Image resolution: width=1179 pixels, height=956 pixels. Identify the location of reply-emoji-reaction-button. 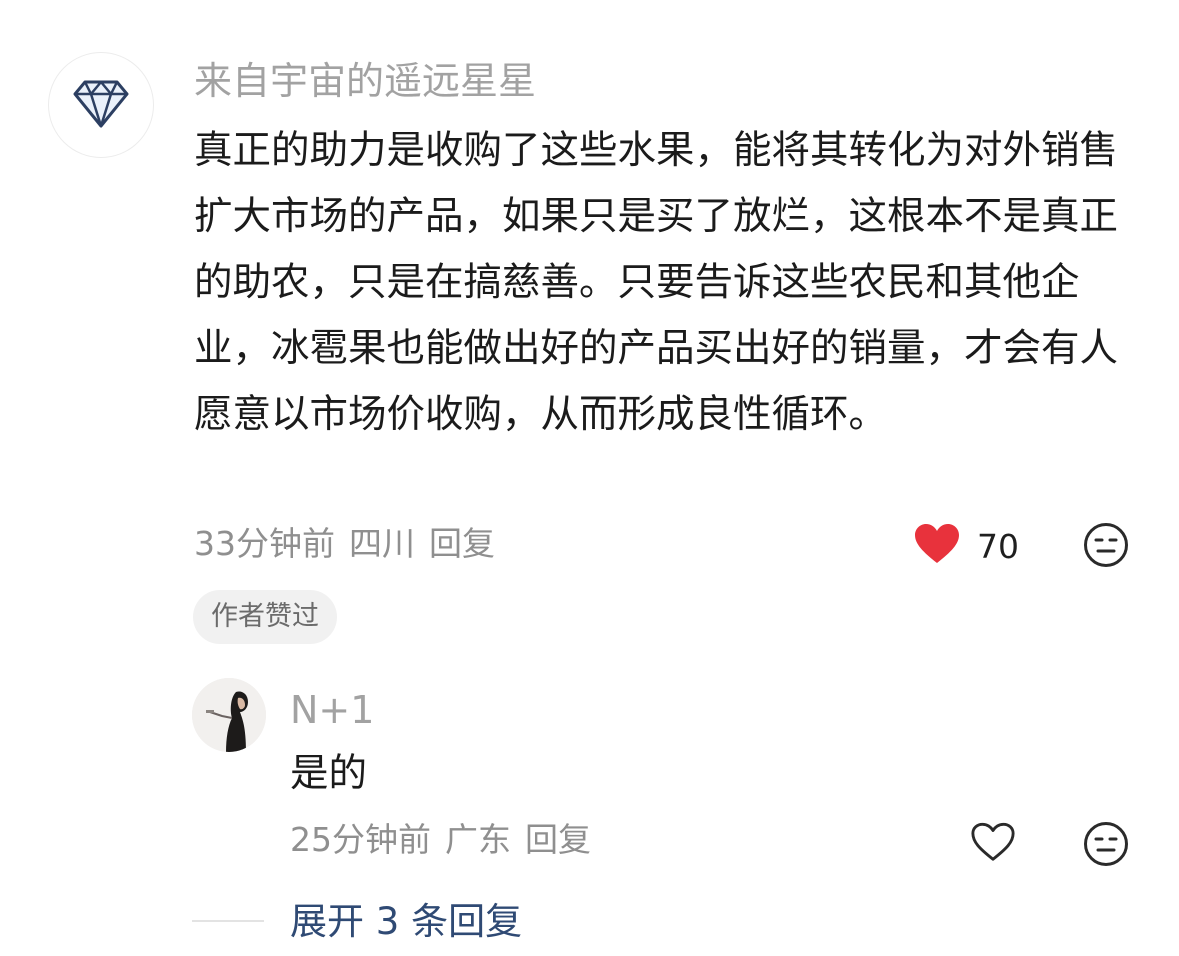
(1106, 844).